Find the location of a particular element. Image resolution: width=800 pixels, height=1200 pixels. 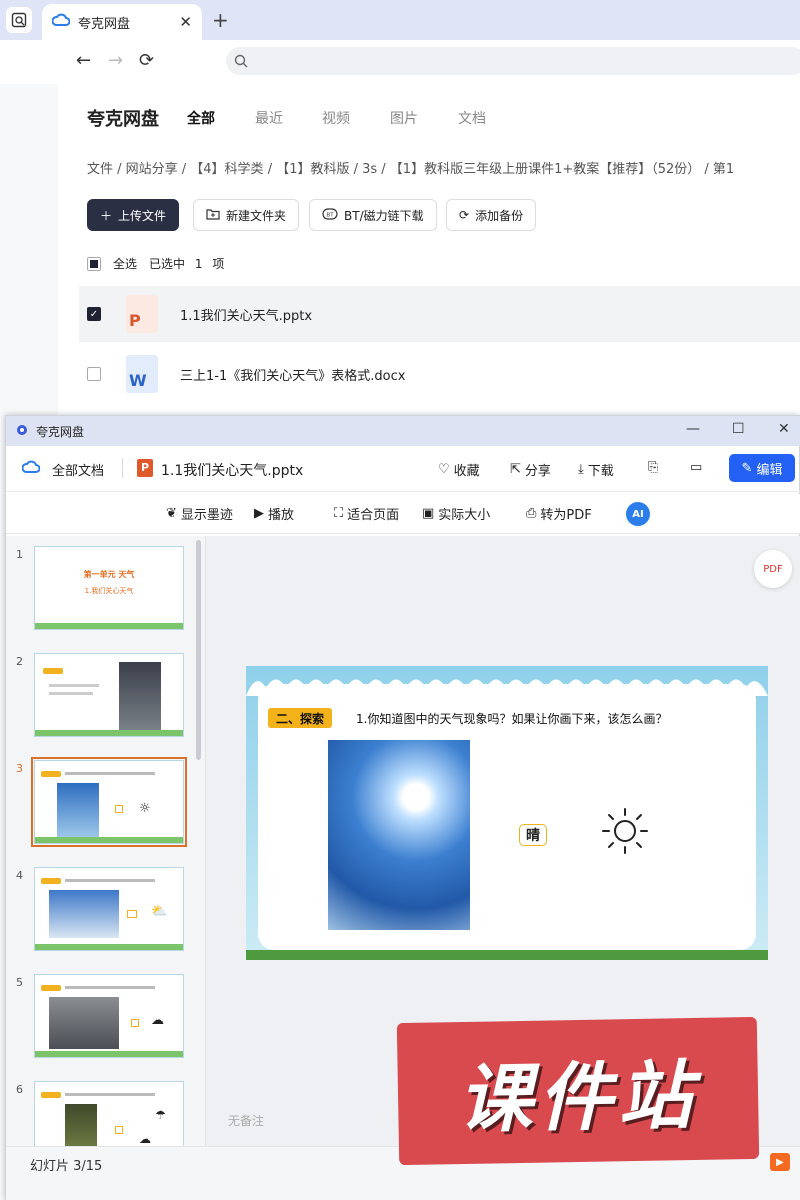

maximize-icon: ☐ is located at coordinates (738, 429).